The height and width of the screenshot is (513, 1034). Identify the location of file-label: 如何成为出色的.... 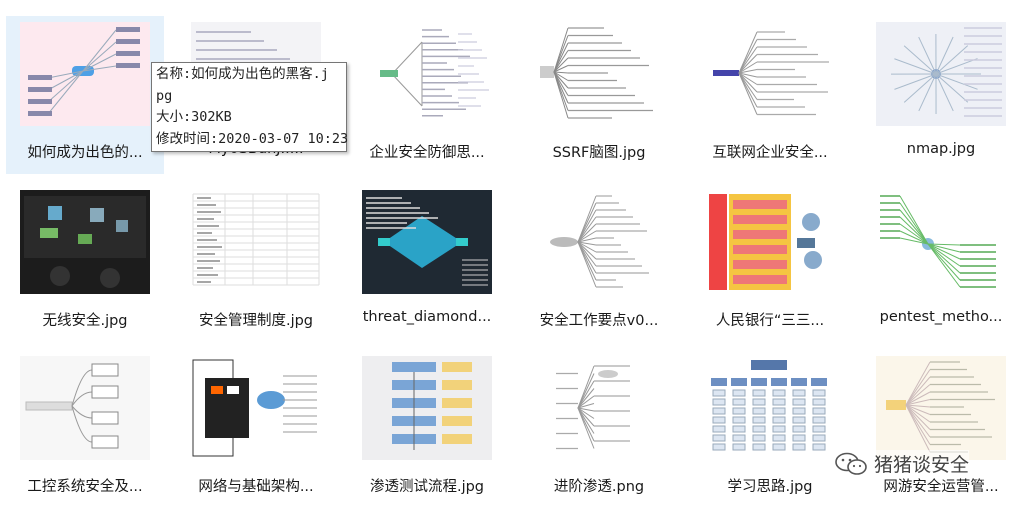
(85, 153).